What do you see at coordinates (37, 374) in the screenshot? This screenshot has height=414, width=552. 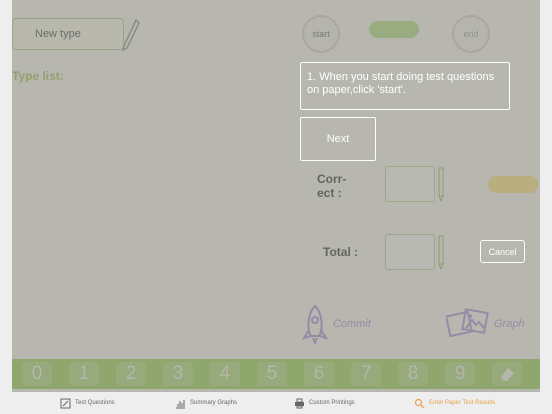 I see `digit-key: 0` at bounding box center [37, 374].